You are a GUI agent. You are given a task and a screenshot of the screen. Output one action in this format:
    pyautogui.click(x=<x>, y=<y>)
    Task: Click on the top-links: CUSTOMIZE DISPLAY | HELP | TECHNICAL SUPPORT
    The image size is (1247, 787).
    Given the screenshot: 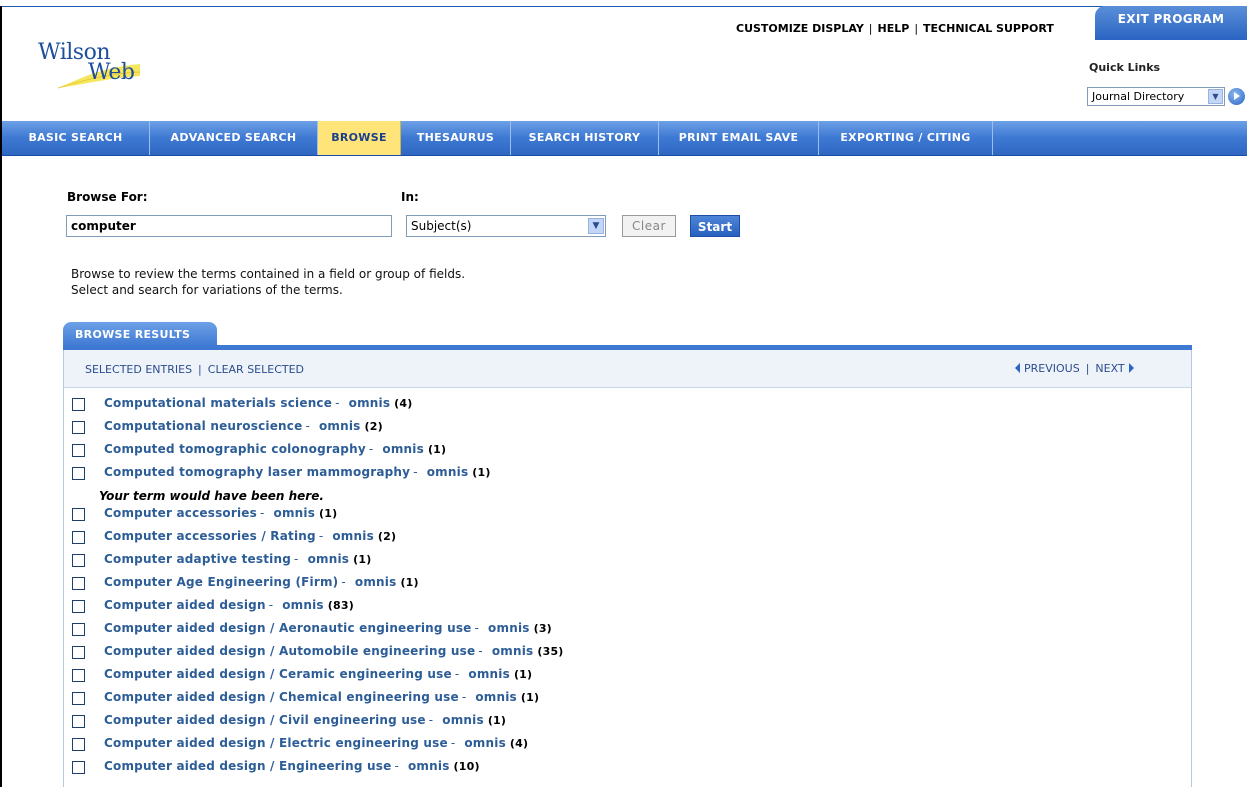 What is the action you would take?
    pyautogui.click(x=895, y=28)
    